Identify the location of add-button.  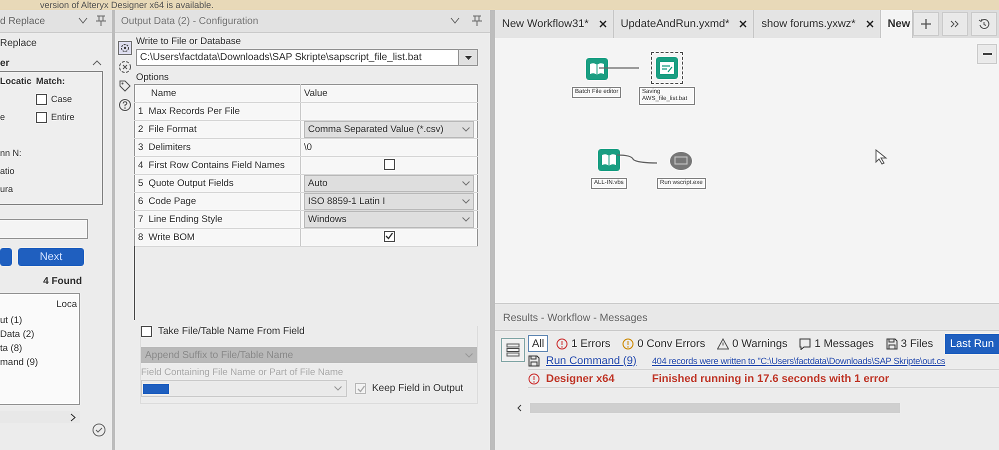
(926, 24).